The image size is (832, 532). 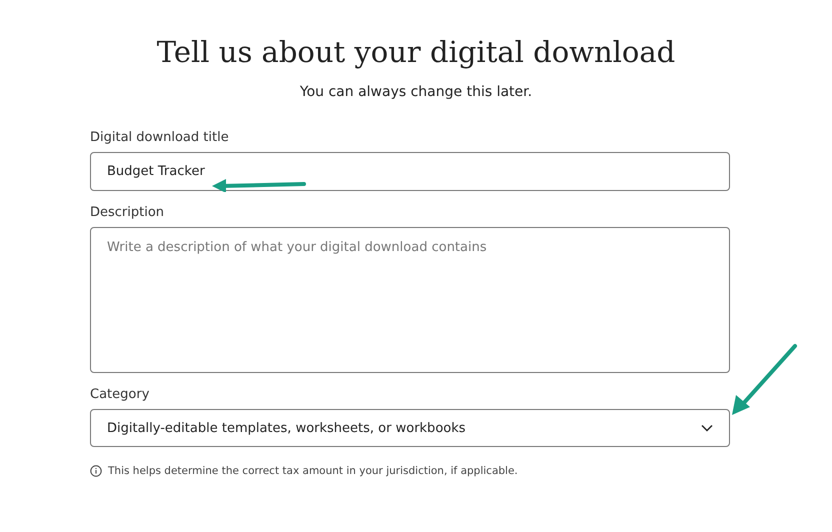 What do you see at coordinates (410, 428) in the screenshot?
I see `category-select: Digitally-editable templates, worksheets, or workbooks` at bounding box center [410, 428].